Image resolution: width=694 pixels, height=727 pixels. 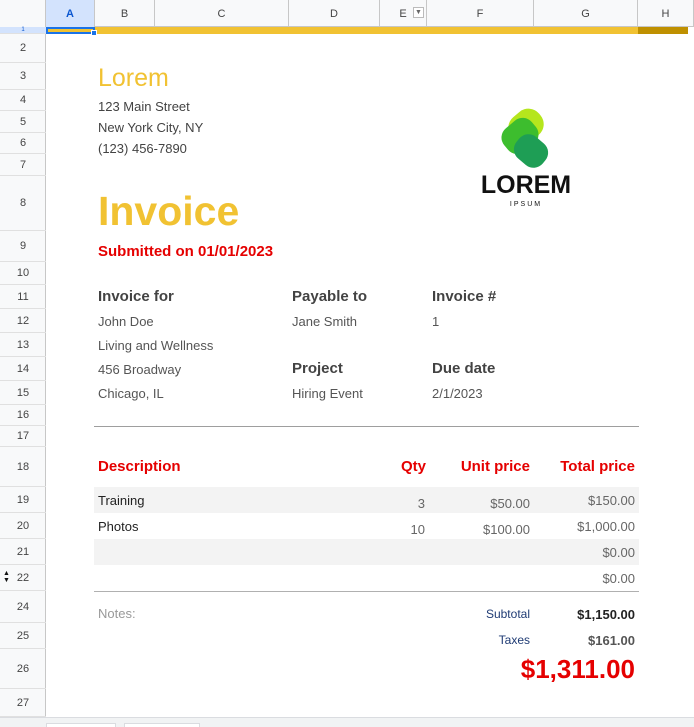 I want to click on due-date-label: Due date, so click(x=464, y=368).